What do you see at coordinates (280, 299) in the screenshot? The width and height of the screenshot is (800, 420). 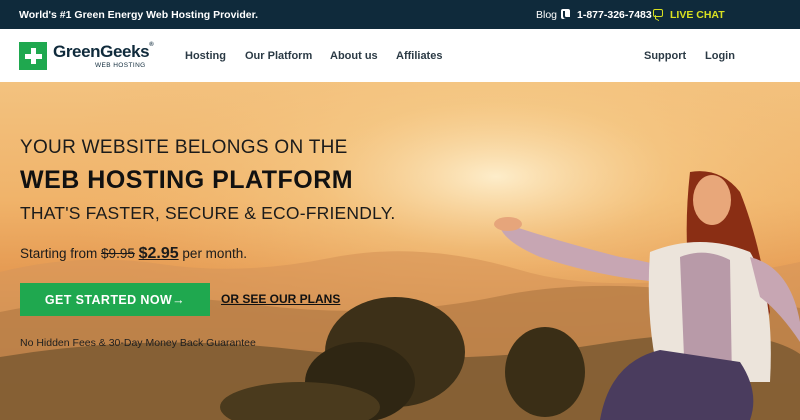 I see `see-plans-link: OR SEE OUR PLANS` at bounding box center [280, 299].